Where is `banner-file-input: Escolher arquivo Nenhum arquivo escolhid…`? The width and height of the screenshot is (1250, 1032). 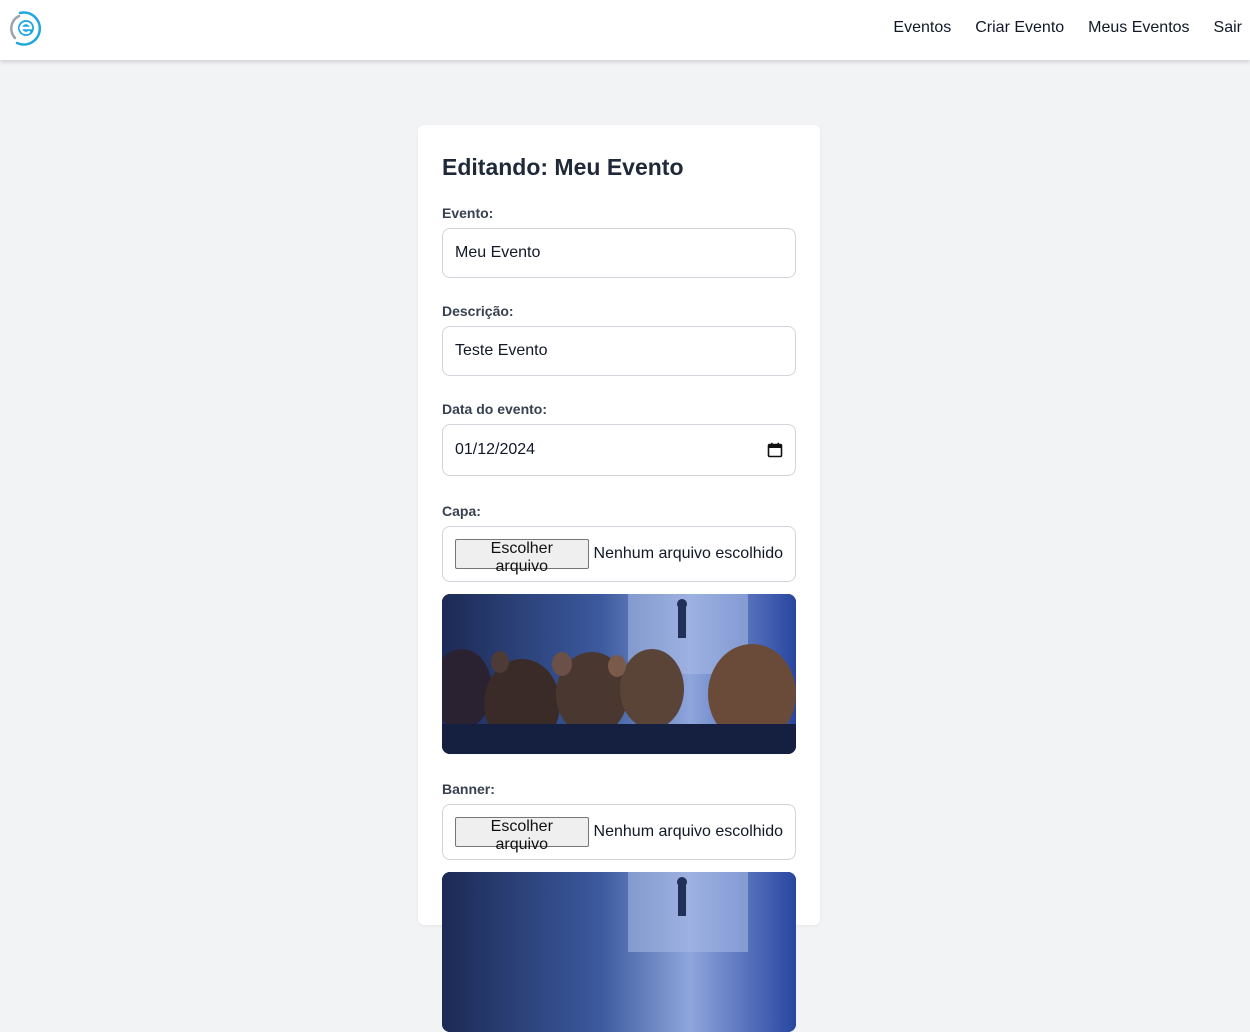
banner-file-input: Escolher arquivo Nenhum arquivo escolhid… is located at coordinates (619, 832).